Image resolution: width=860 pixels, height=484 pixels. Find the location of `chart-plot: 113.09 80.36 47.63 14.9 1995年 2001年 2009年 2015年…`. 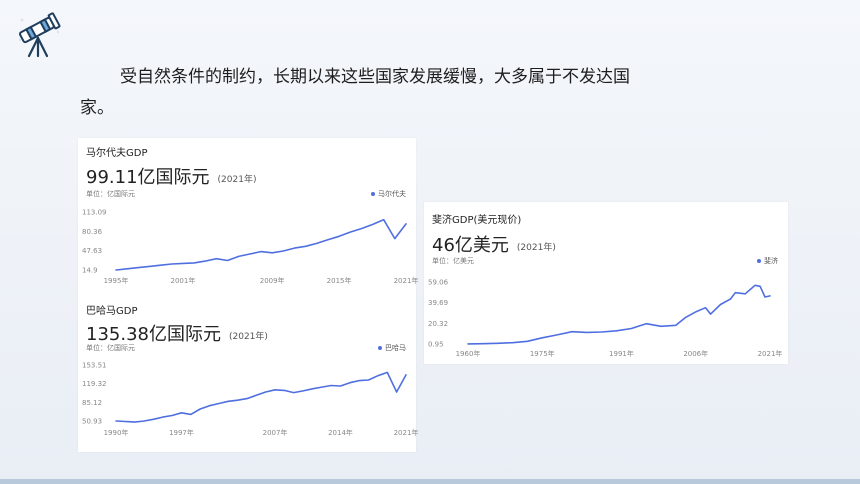

chart-plot: 113.09 80.36 47.63 14.9 1995年 2001年 2009年 2015年… is located at coordinates (250, 247).